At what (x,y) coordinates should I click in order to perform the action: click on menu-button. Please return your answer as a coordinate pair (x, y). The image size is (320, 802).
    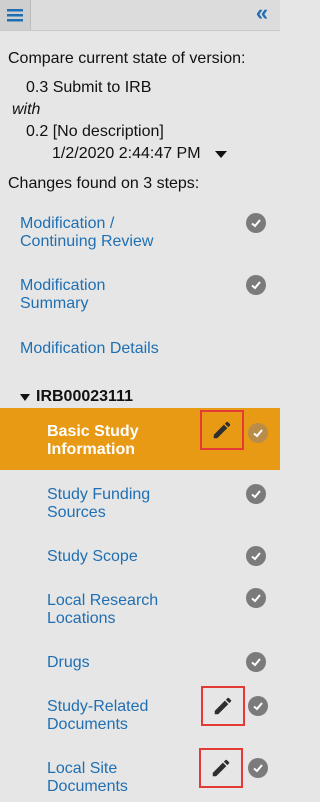
    Looking at the image, I should click on (15, 15).